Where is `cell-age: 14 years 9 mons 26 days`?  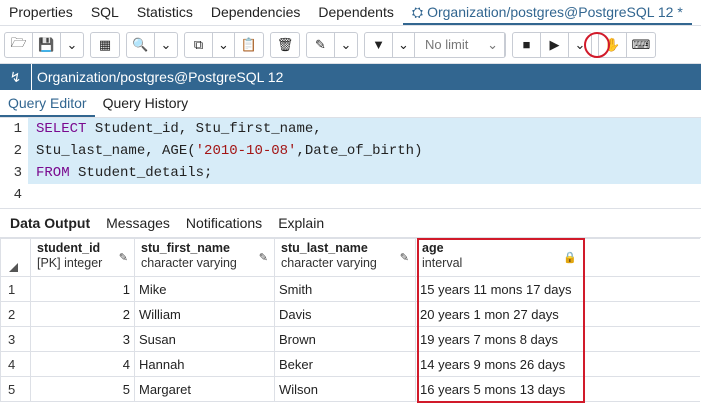 cell-age: 14 years 9 mons 26 days is located at coordinates (499, 364).